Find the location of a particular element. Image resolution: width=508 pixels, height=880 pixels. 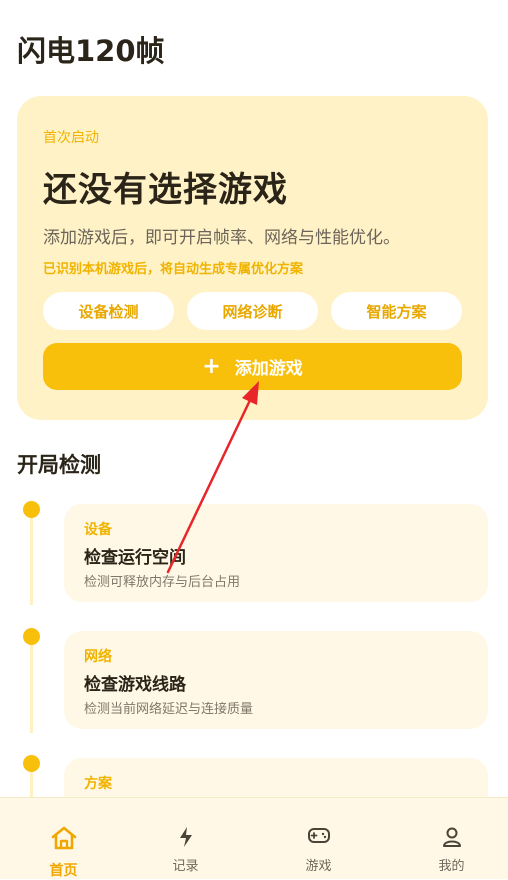

bottom-tab-bar: 首页 记录 游戏 我的 is located at coordinates (254, 838).